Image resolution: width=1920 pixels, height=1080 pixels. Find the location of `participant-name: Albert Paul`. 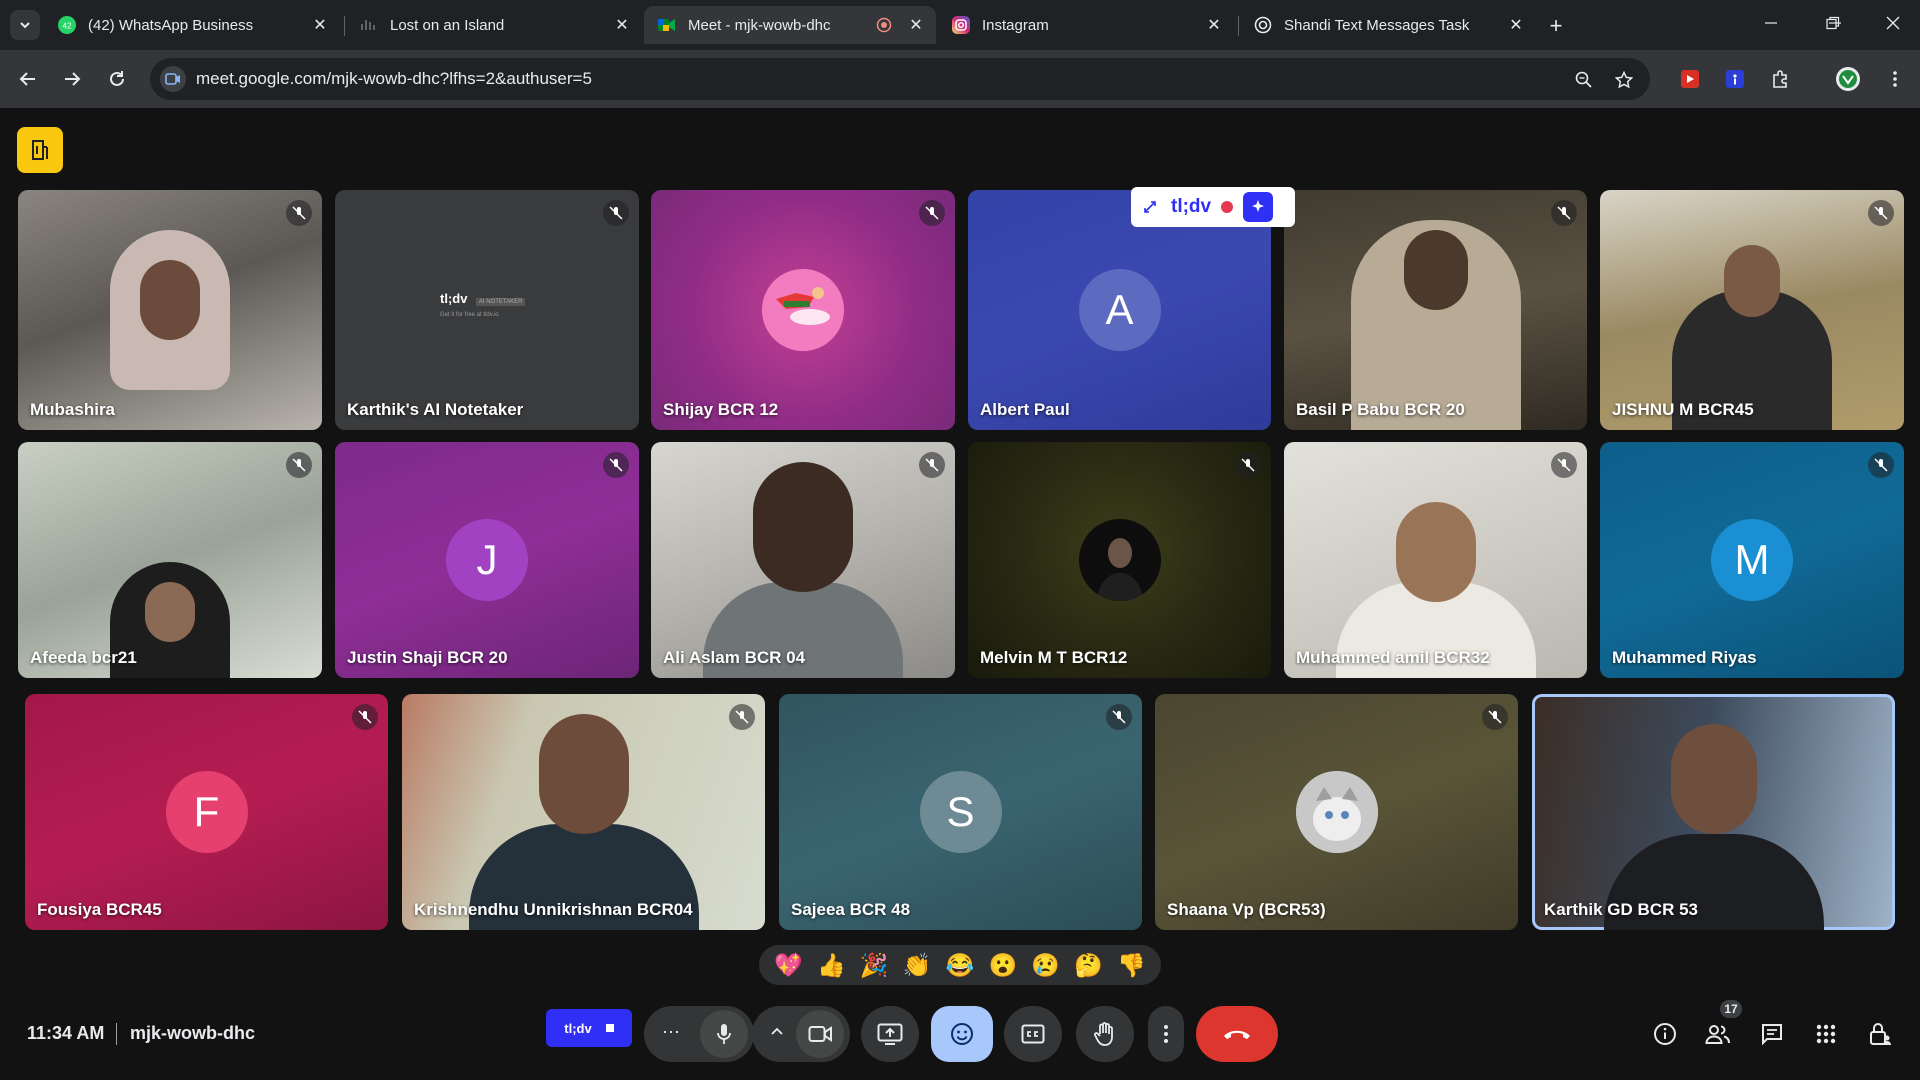

participant-name: Albert Paul is located at coordinates (1025, 409).